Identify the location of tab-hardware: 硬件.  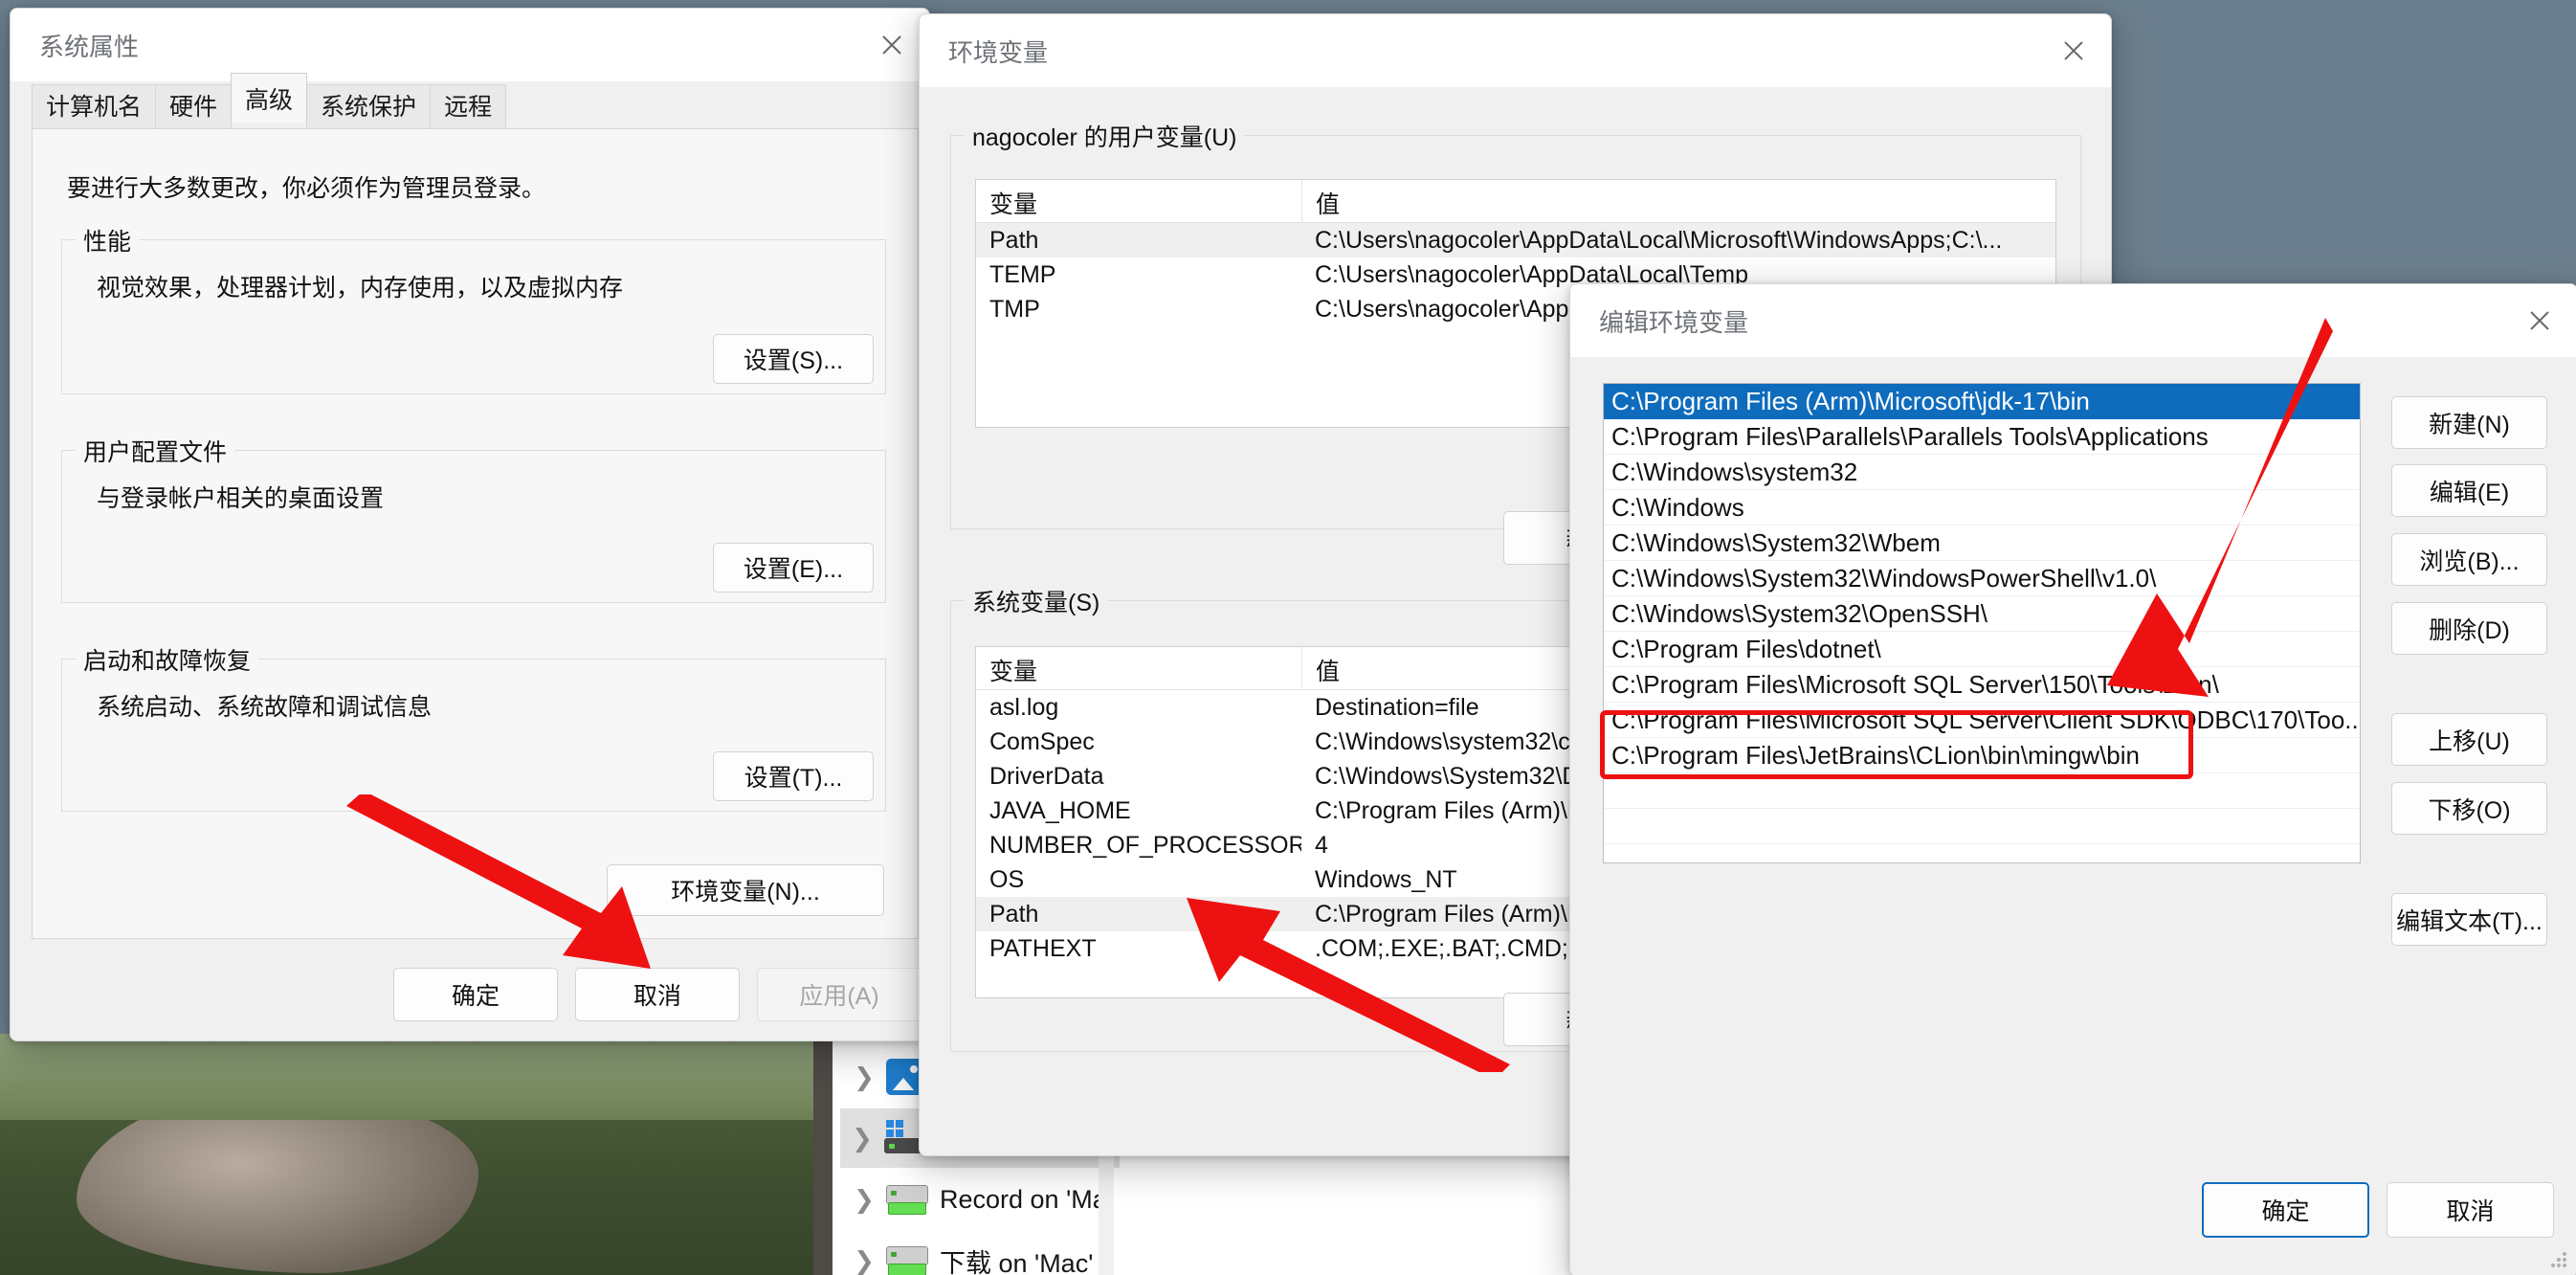
(194, 106).